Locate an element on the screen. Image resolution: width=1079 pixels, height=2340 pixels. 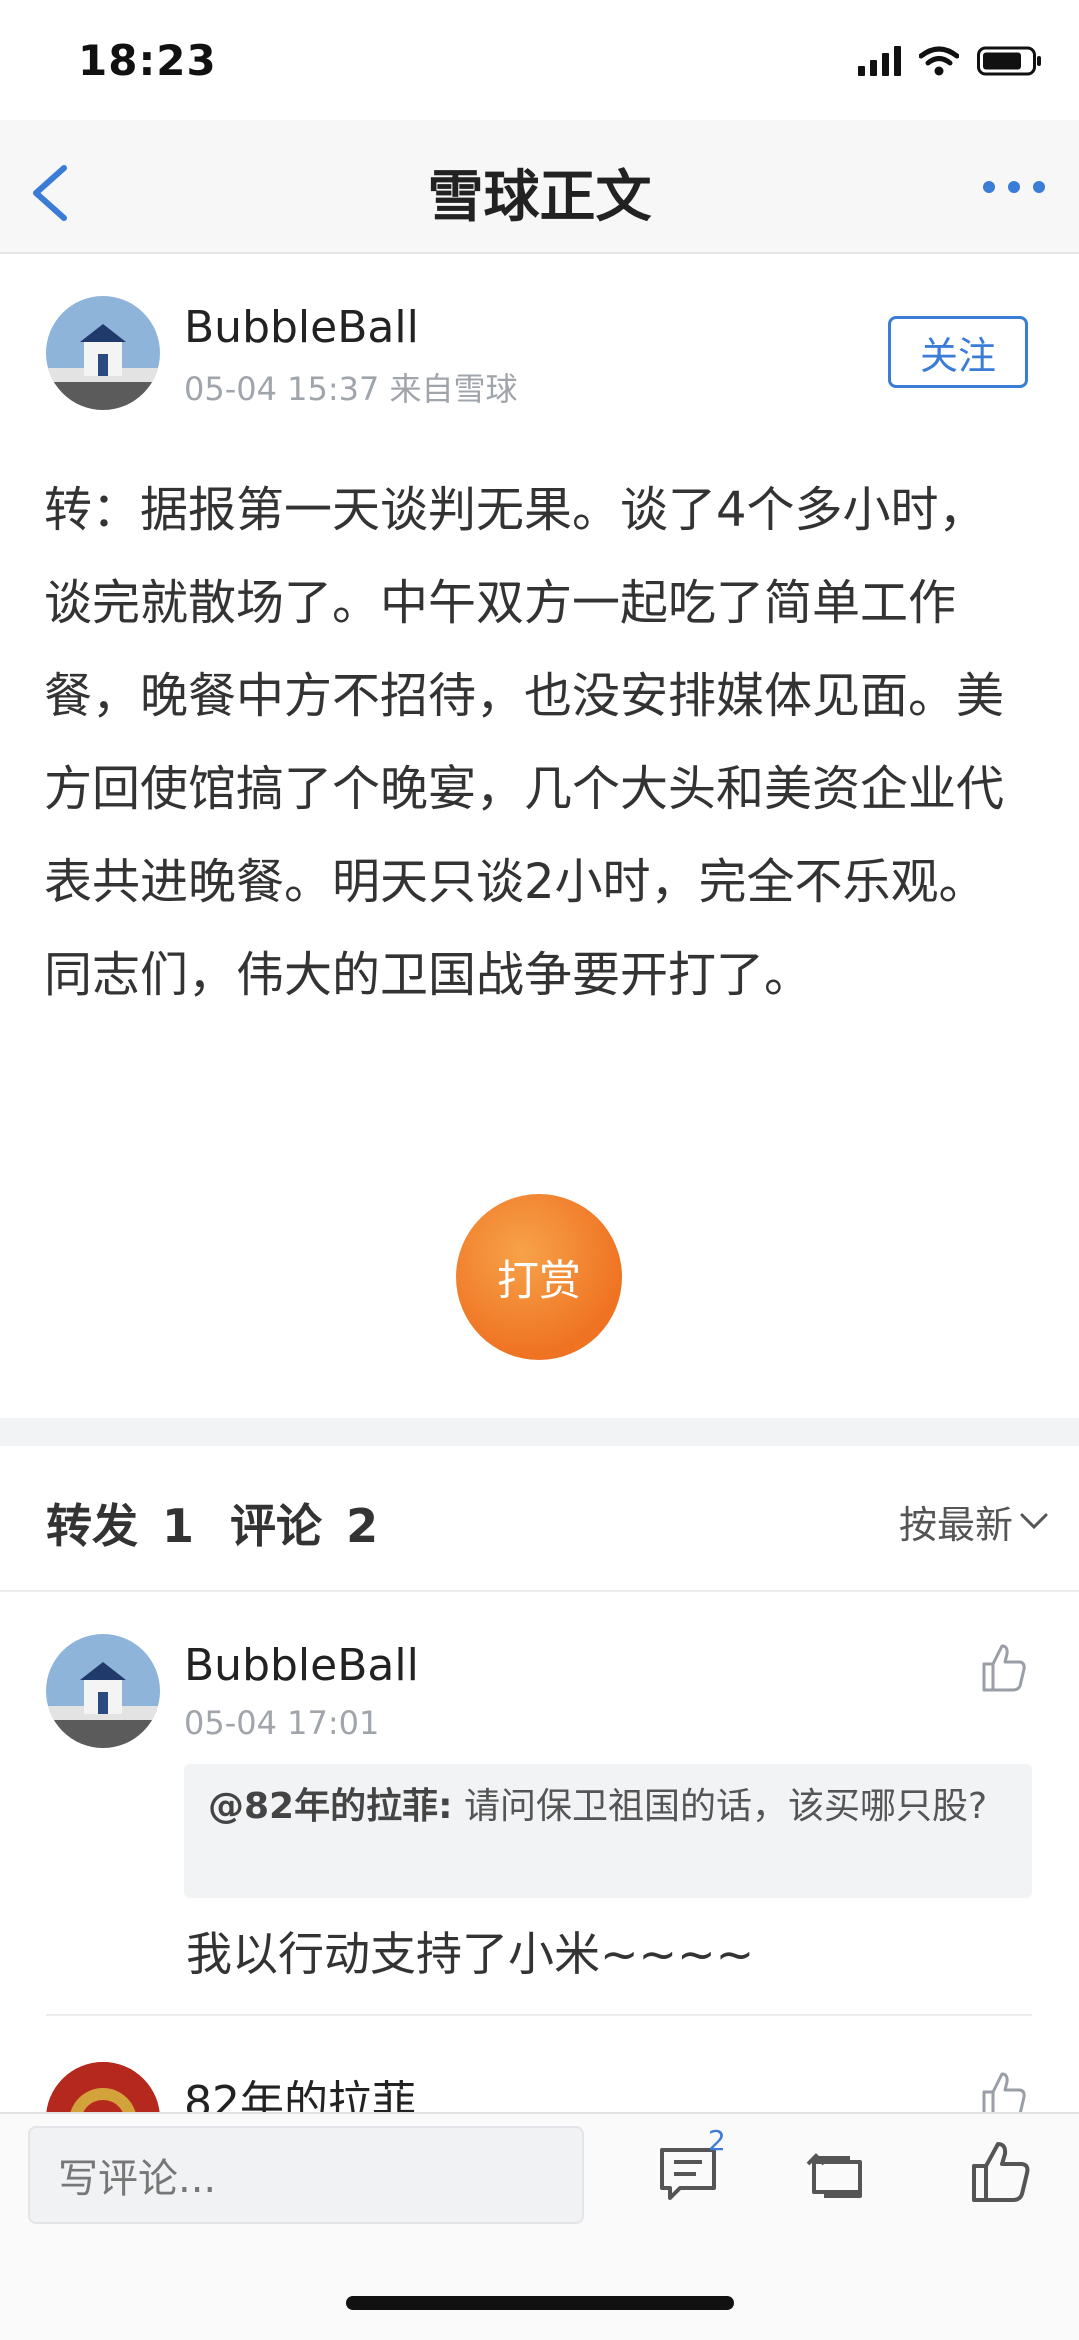
author-avatar is located at coordinates (103, 353).